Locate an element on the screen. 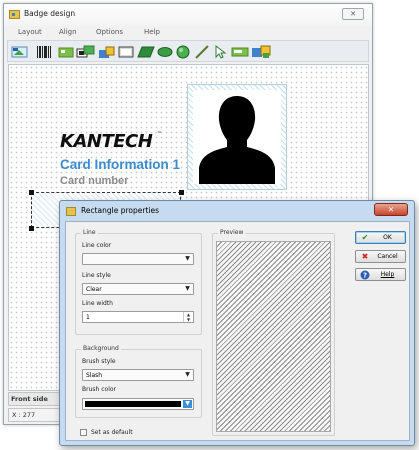 The image size is (419, 450). stepper-down-icon: ▼ is located at coordinates (188, 319).